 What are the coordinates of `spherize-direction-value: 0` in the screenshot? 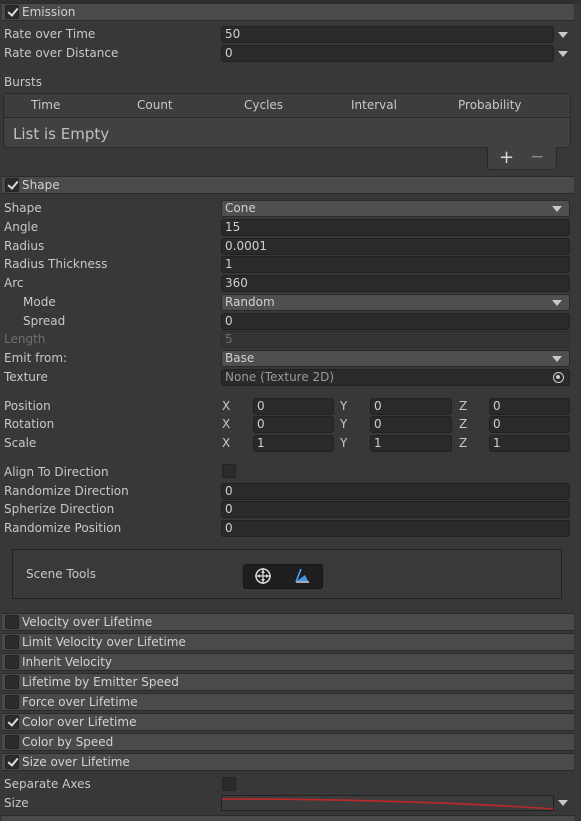 It's located at (229, 509).